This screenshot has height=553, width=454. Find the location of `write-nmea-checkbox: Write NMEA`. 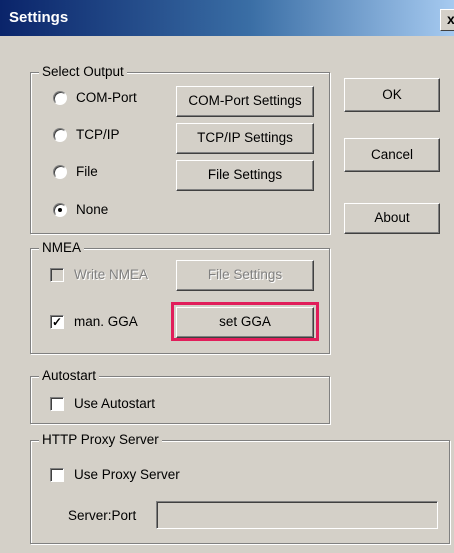

write-nmea-checkbox: Write NMEA is located at coordinates (99, 274).